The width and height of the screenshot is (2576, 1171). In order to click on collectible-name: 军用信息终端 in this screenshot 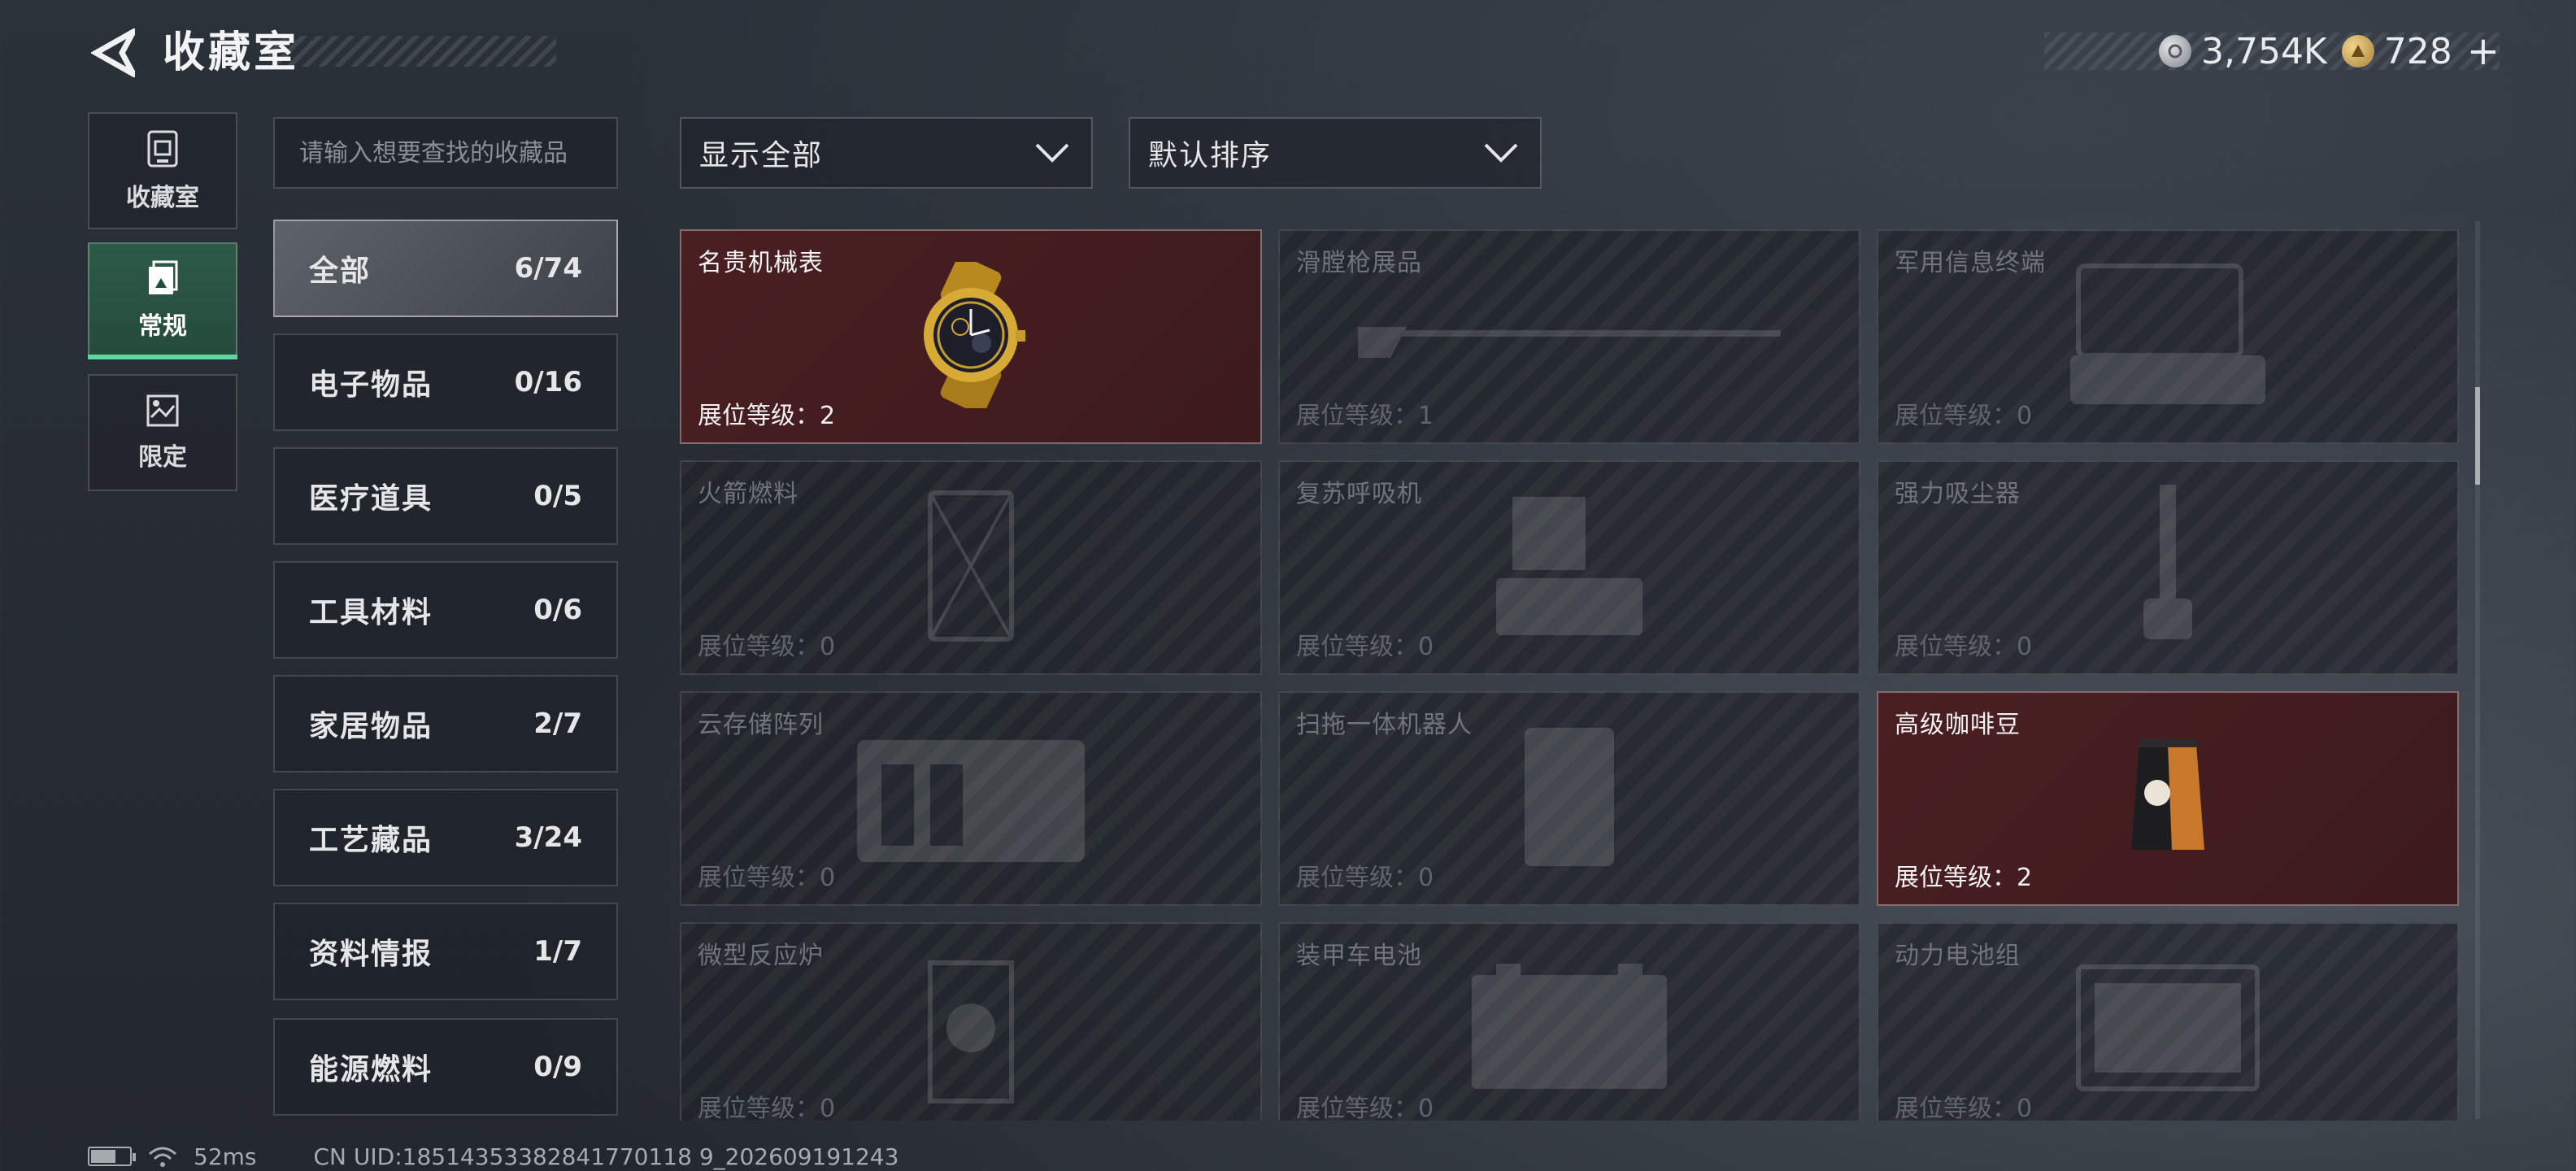, I will do `click(1970, 263)`.